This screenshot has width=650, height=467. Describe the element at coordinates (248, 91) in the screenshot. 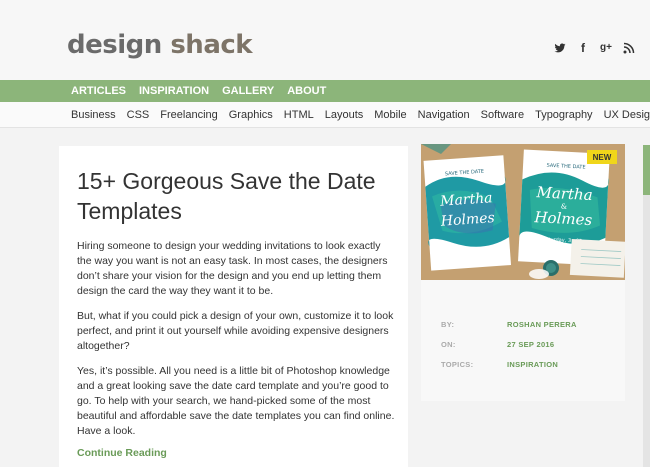

I see `nav-gallery: Gallery` at that location.